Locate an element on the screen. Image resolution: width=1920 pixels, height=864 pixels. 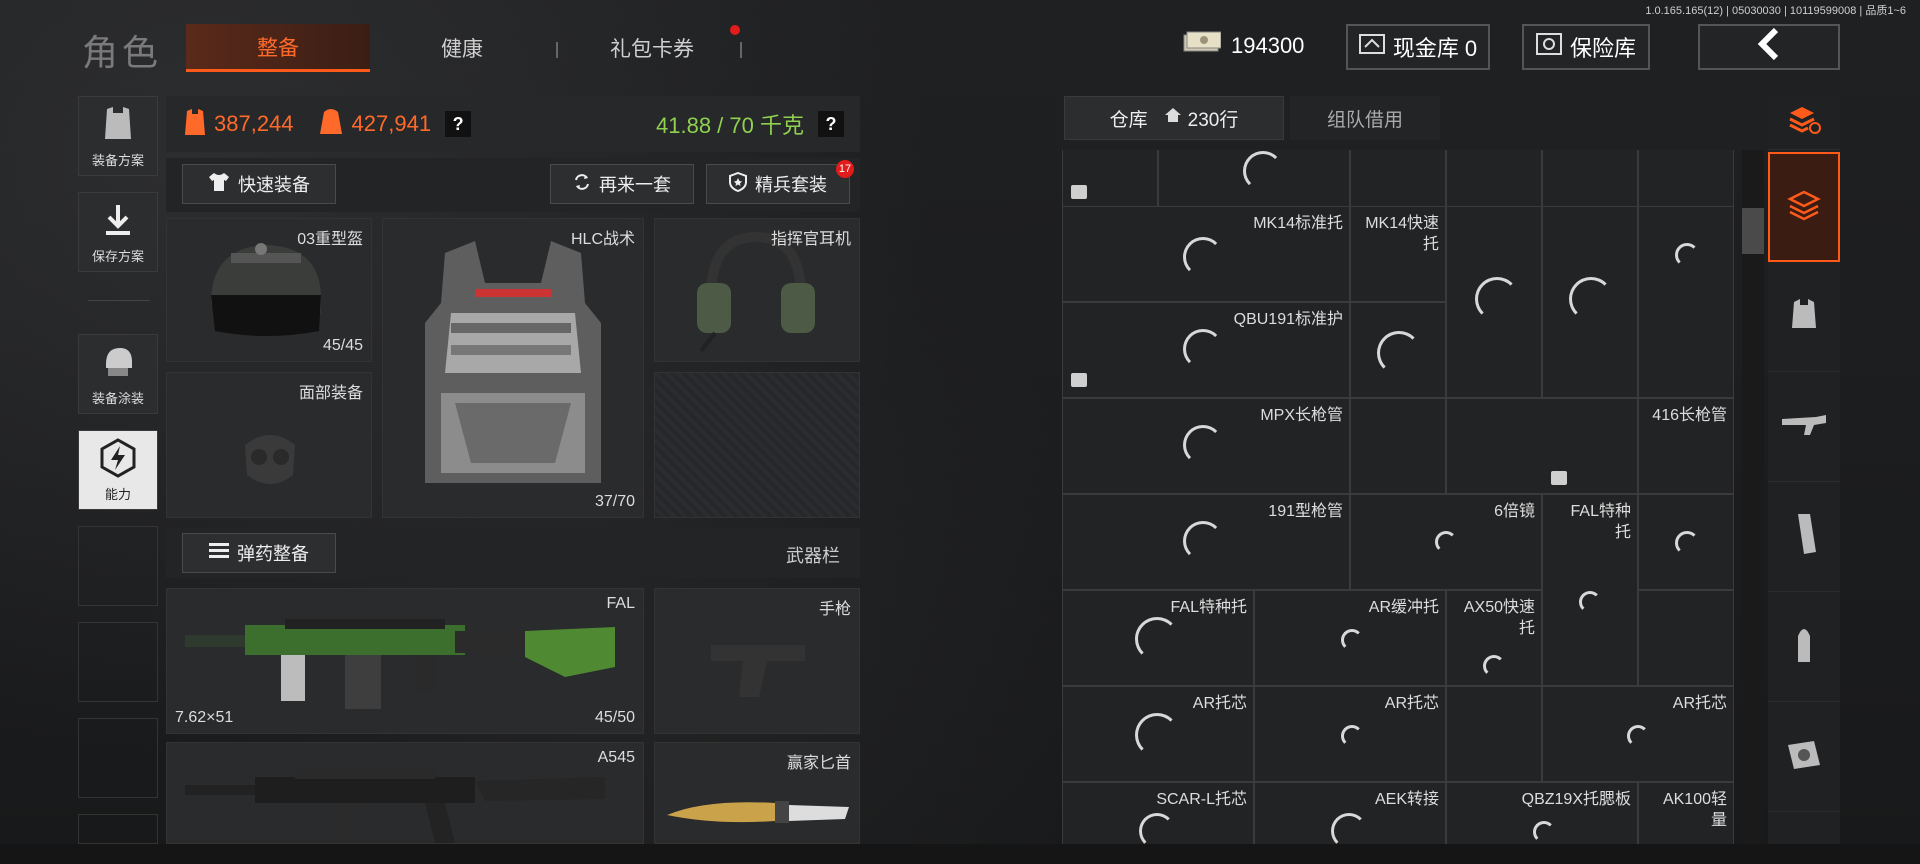
pistol-slot: 手枪 is located at coordinates (757, 661).